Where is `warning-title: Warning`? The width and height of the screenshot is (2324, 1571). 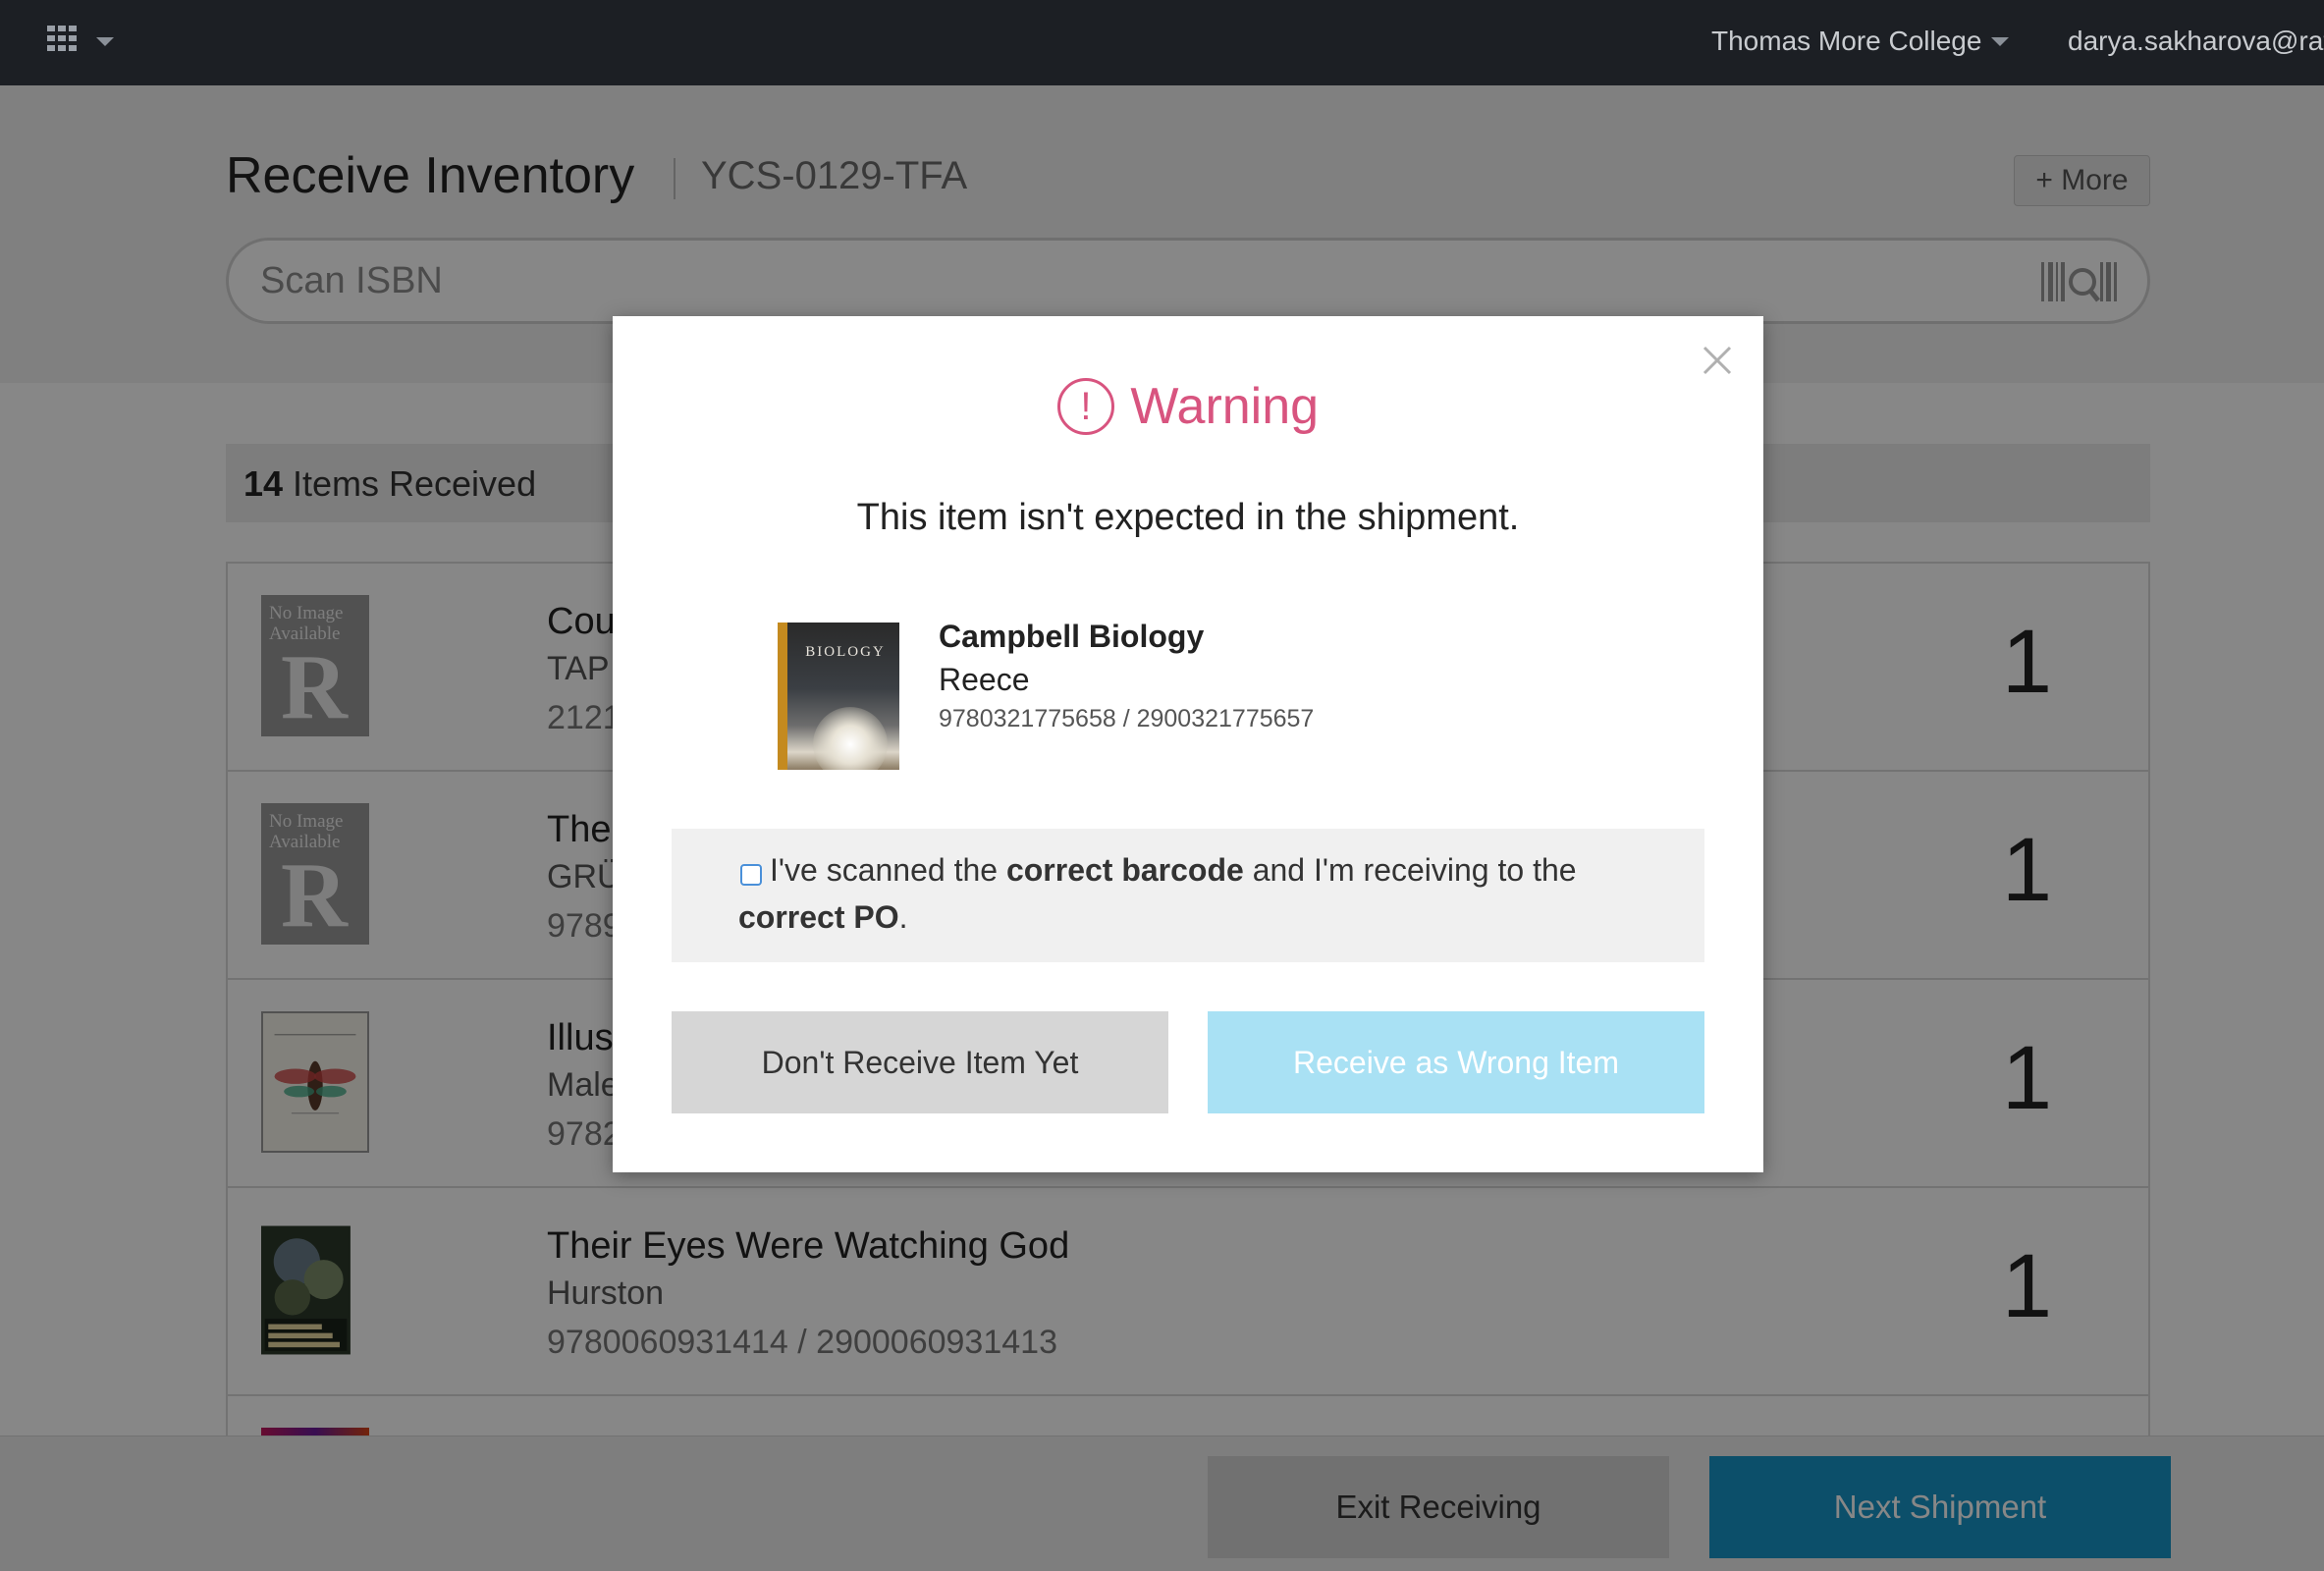 warning-title: Warning is located at coordinates (1225, 406).